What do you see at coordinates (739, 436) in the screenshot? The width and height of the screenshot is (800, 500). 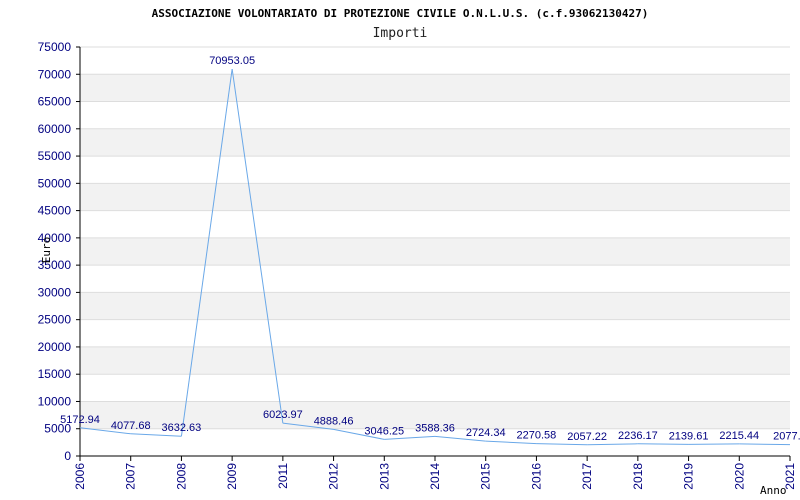 I see `data-label: 2215.44` at bounding box center [739, 436].